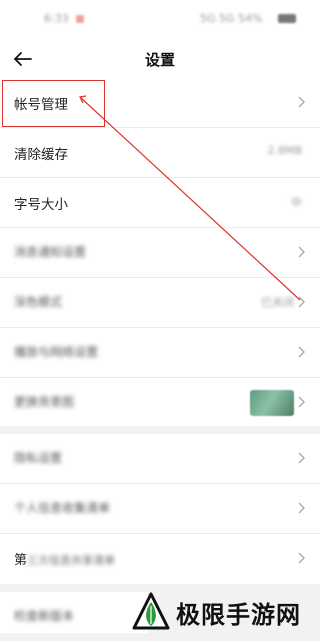 Image resolution: width=320 pixels, height=641 pixels. What do you see at coordinates (21, 560) in the screenshot?
I see `row-label-prefix: 第` at bounding box center [21, 560].